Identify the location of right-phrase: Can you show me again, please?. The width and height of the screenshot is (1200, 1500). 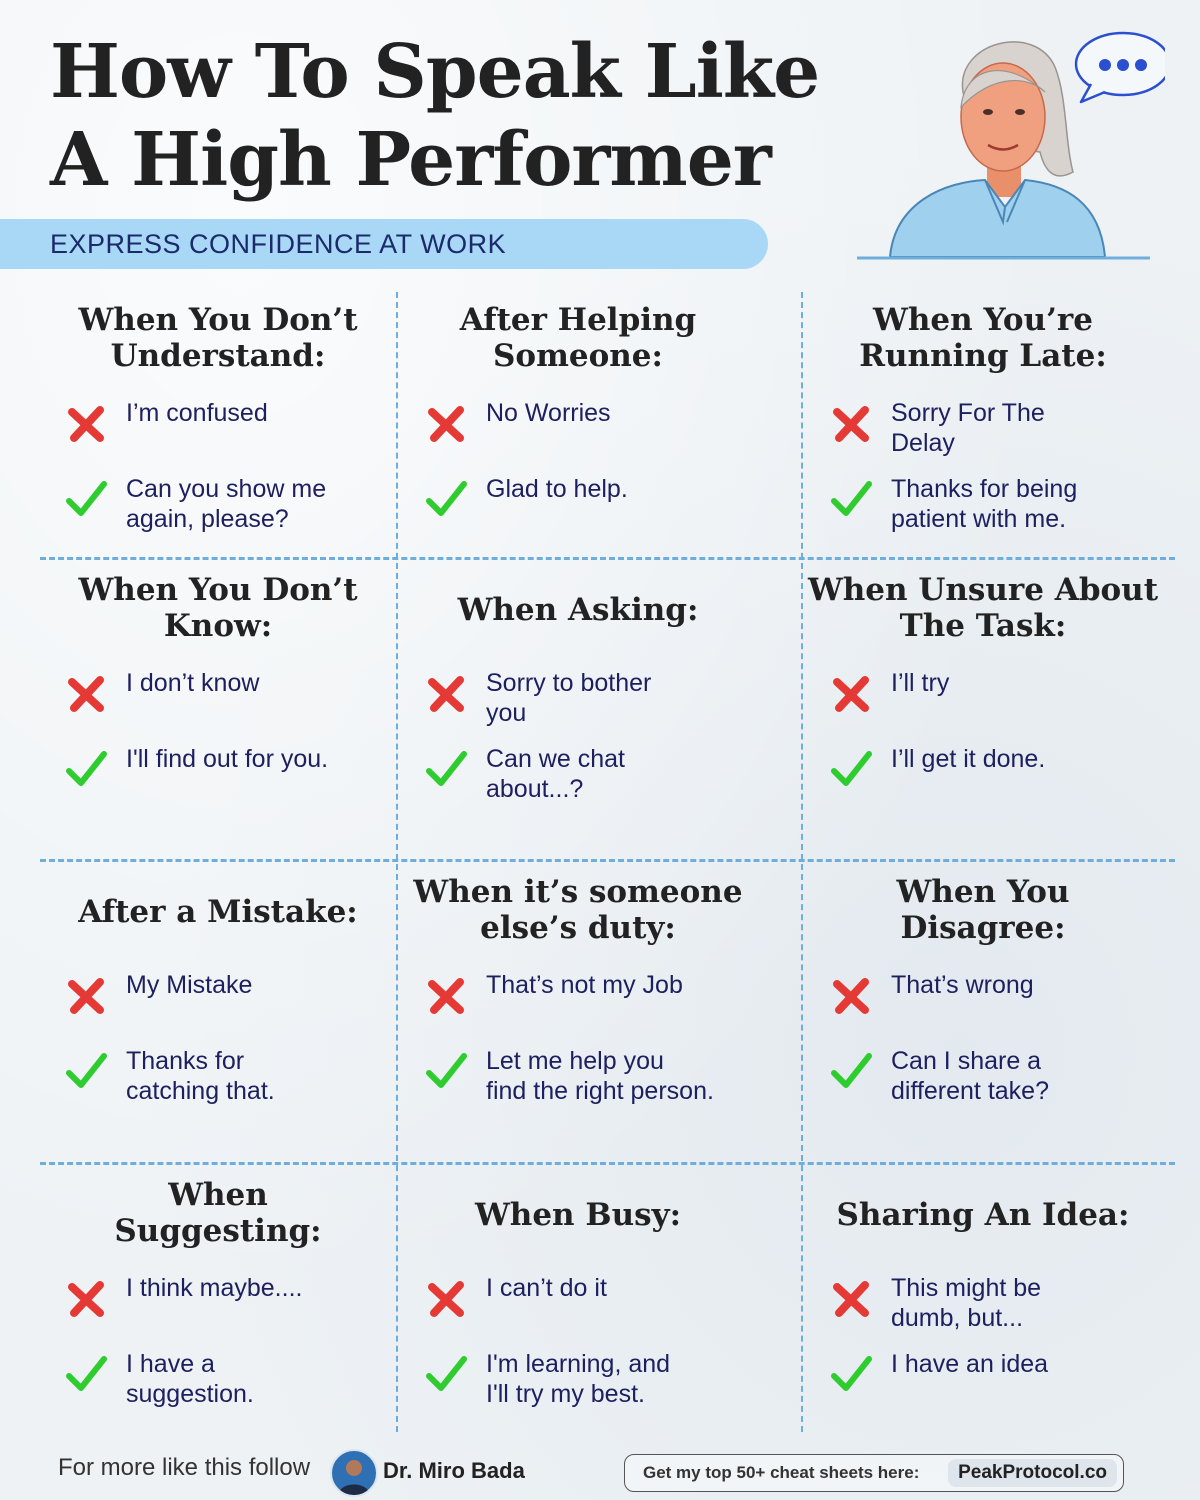
(226, 504).